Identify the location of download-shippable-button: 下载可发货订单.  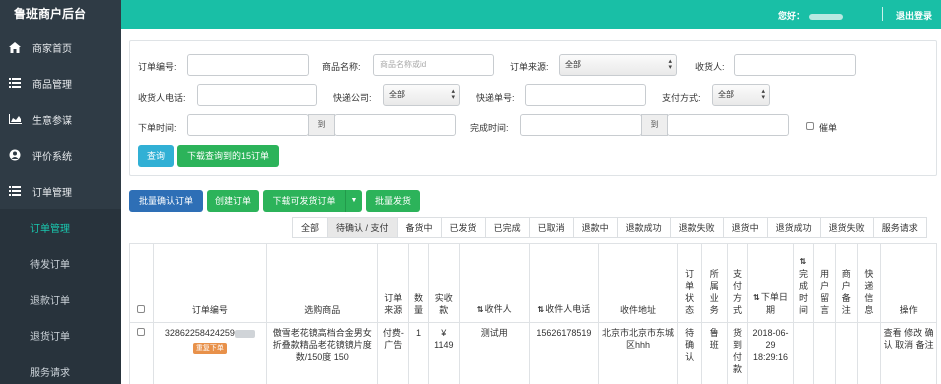
(304, 201).